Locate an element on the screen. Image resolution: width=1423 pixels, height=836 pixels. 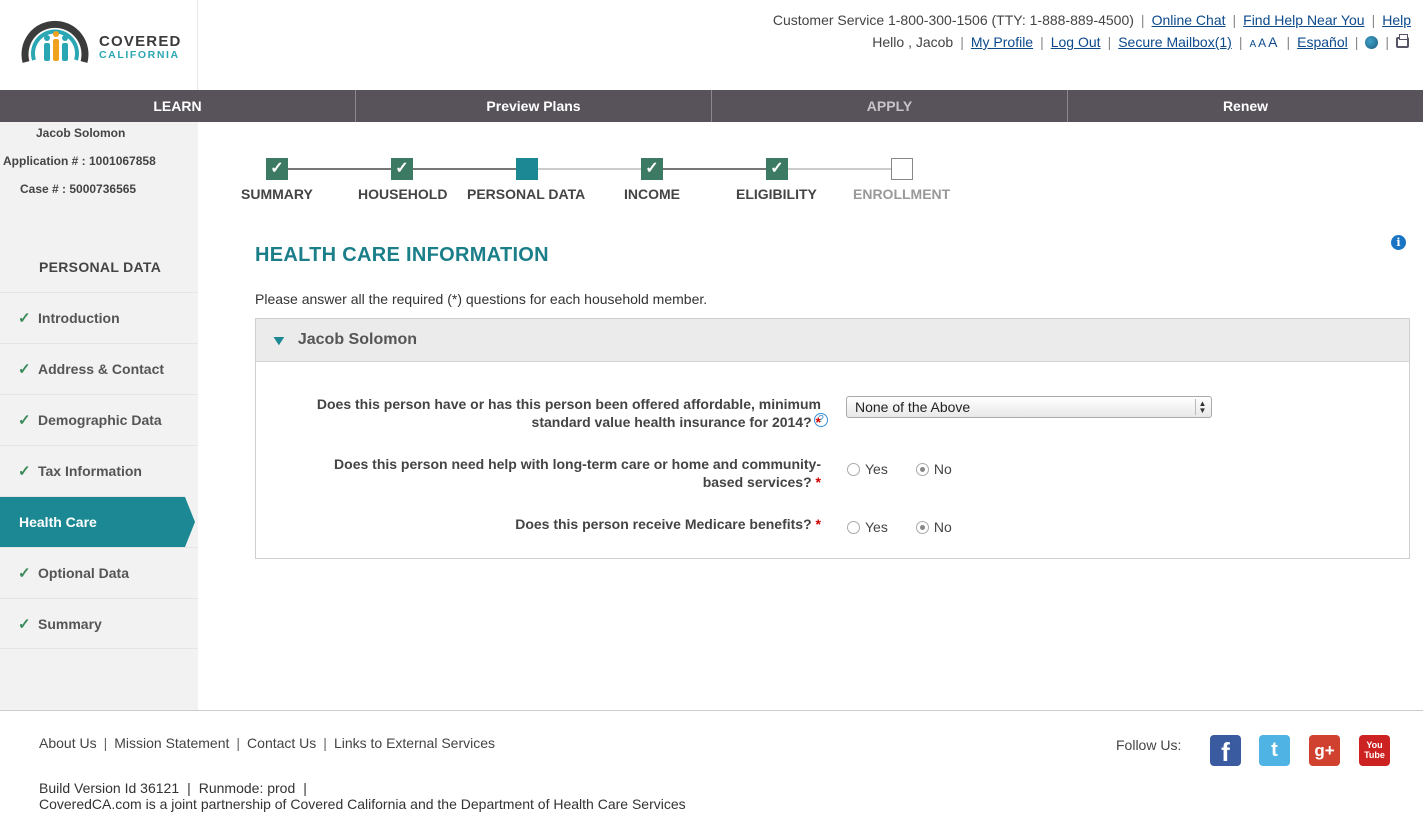
sidebar-item-summary: ✓ Summary is located at coordinates (99, 623).